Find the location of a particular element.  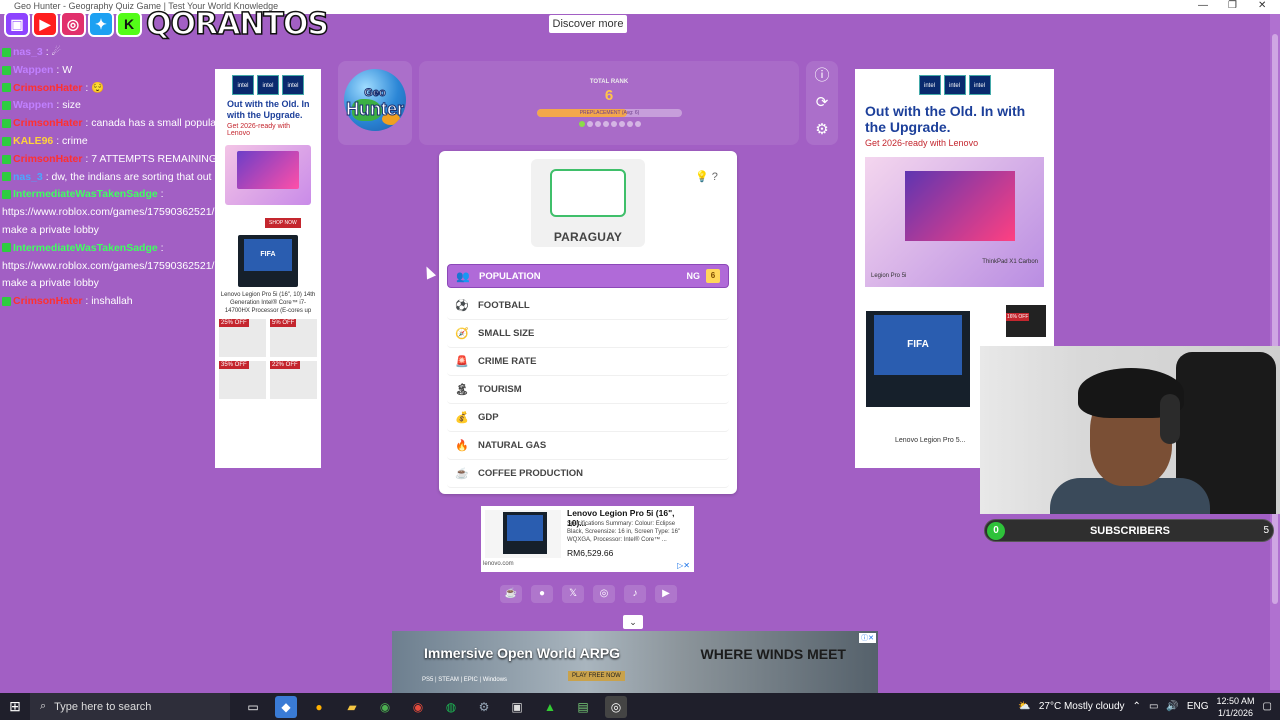

intel-logos: intel intel intel is located at coordinates (954, 85).